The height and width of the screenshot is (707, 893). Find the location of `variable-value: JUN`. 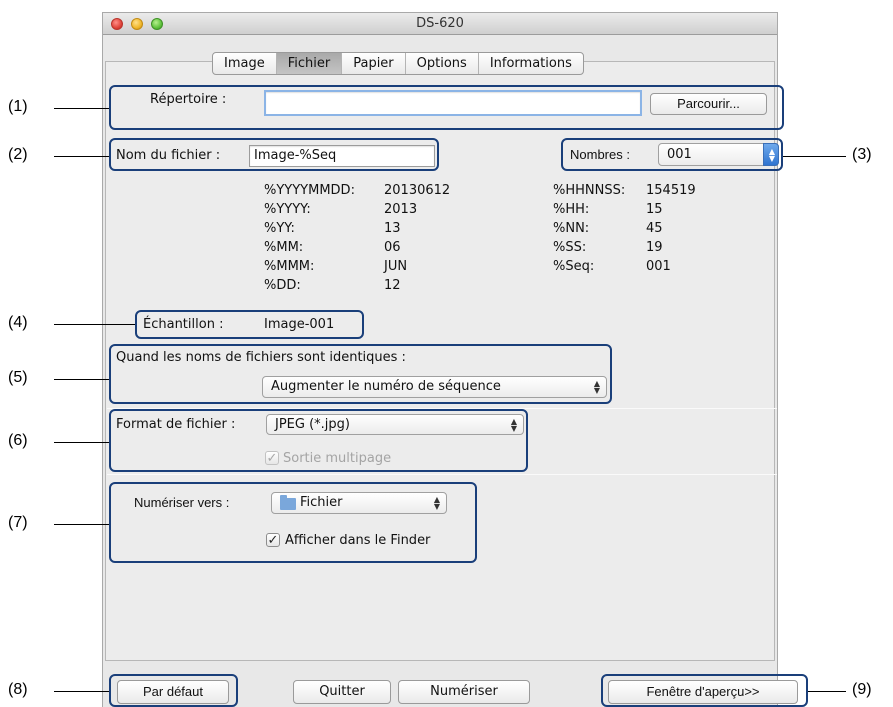

variable-value: JUN is located at coordinates (396, 266).